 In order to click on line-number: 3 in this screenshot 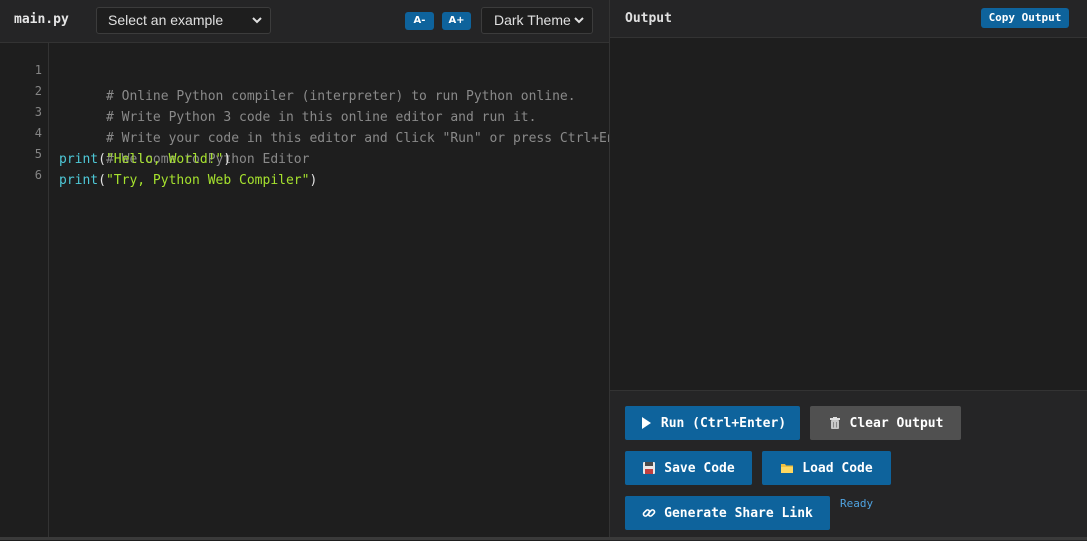, I will do `click(38, 112)`.